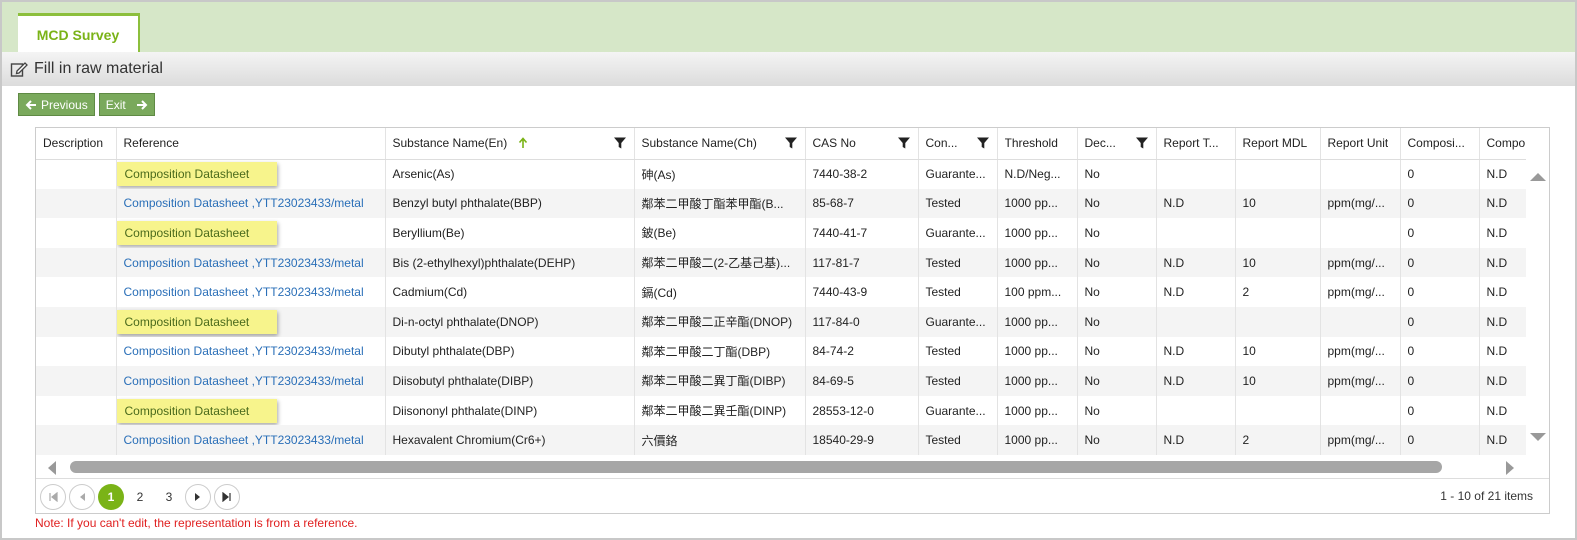  What do you see at coordinates (792, 496) in the screenshot?
I see `pager: 123 1 - 10 of 21 items` at bounding box center [792, 496].